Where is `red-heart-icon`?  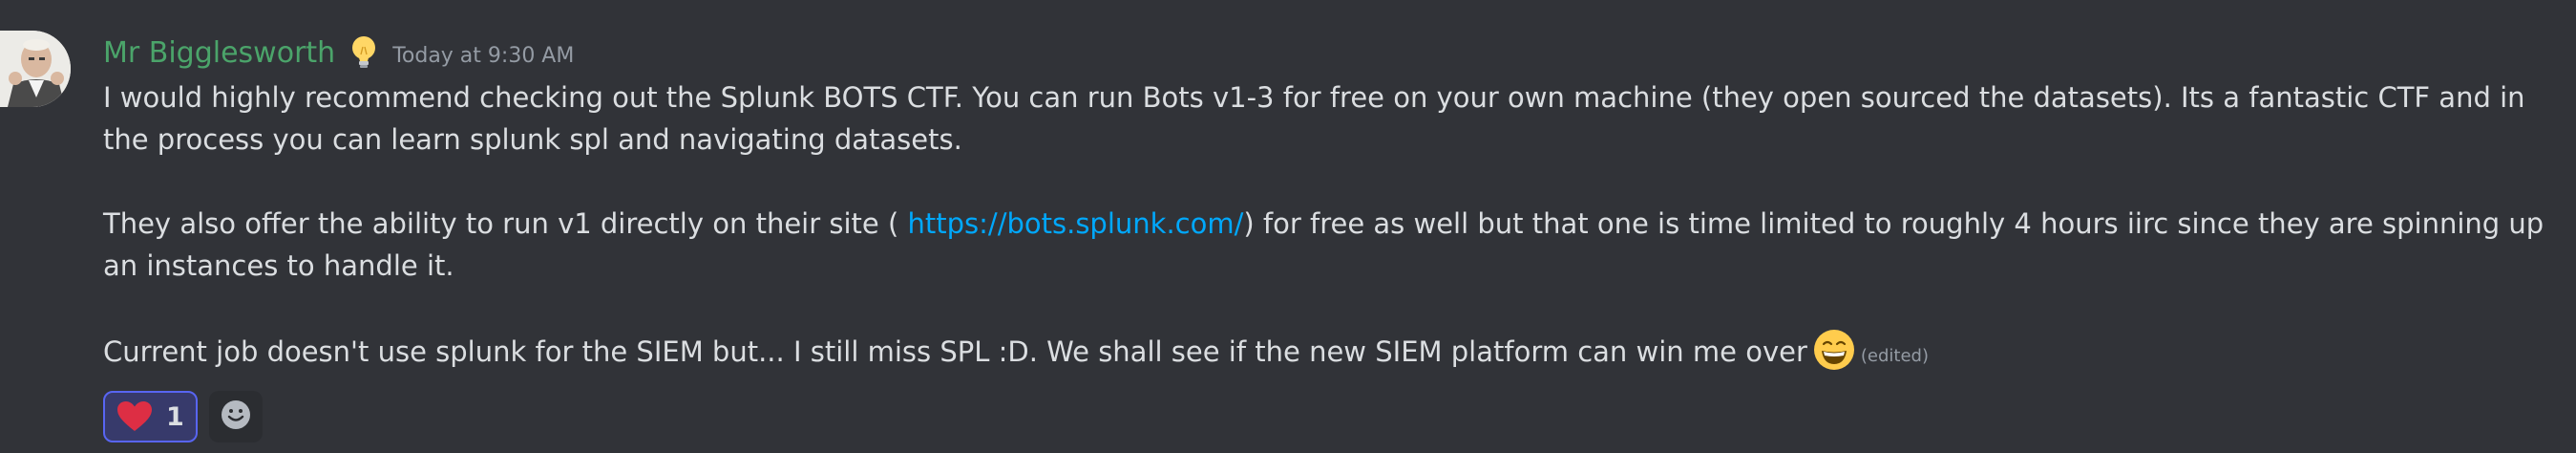
red-heart-icon is located at coordinates (134, 416).